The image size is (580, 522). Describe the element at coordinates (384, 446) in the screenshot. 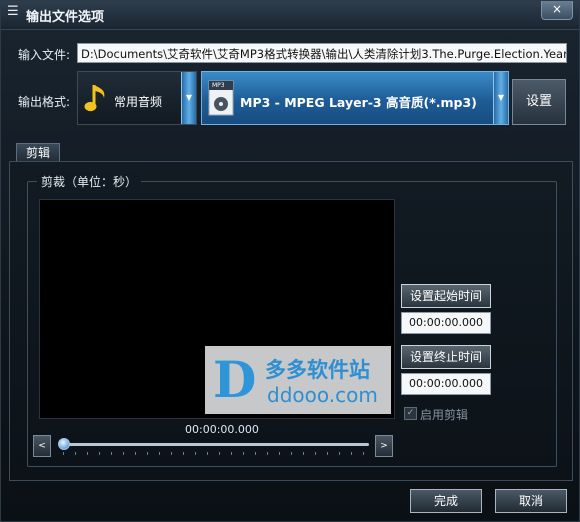

I see `next-frame-button: >` at that location.